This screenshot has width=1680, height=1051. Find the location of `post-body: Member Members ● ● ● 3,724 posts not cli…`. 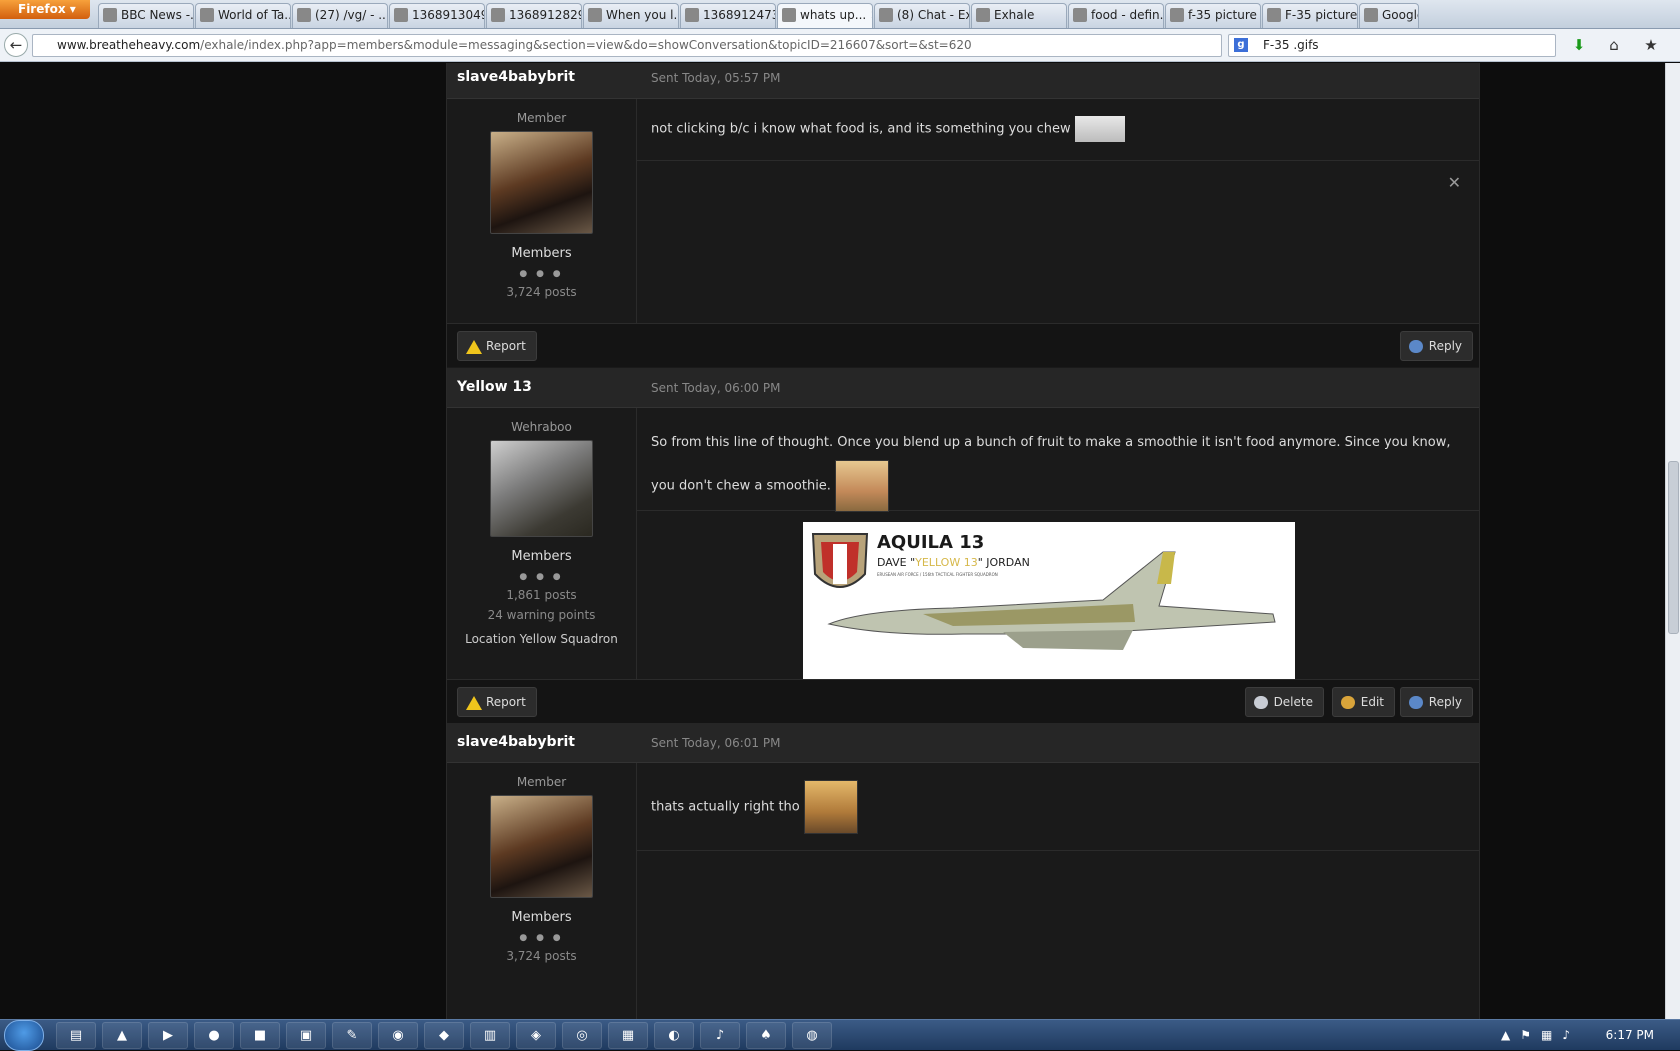

post-body: Member Members ● ● ● 3,724 posts not cli… is located at coordinates (963, 211).